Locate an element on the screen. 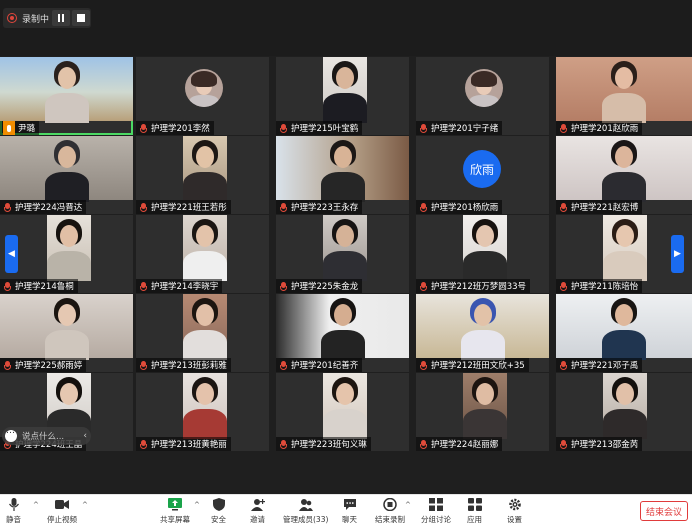 The height and width of the screenshot is (527, 692). participant-name-bar: 护理学201赵欣雨 is located at coordinates (599, 128).